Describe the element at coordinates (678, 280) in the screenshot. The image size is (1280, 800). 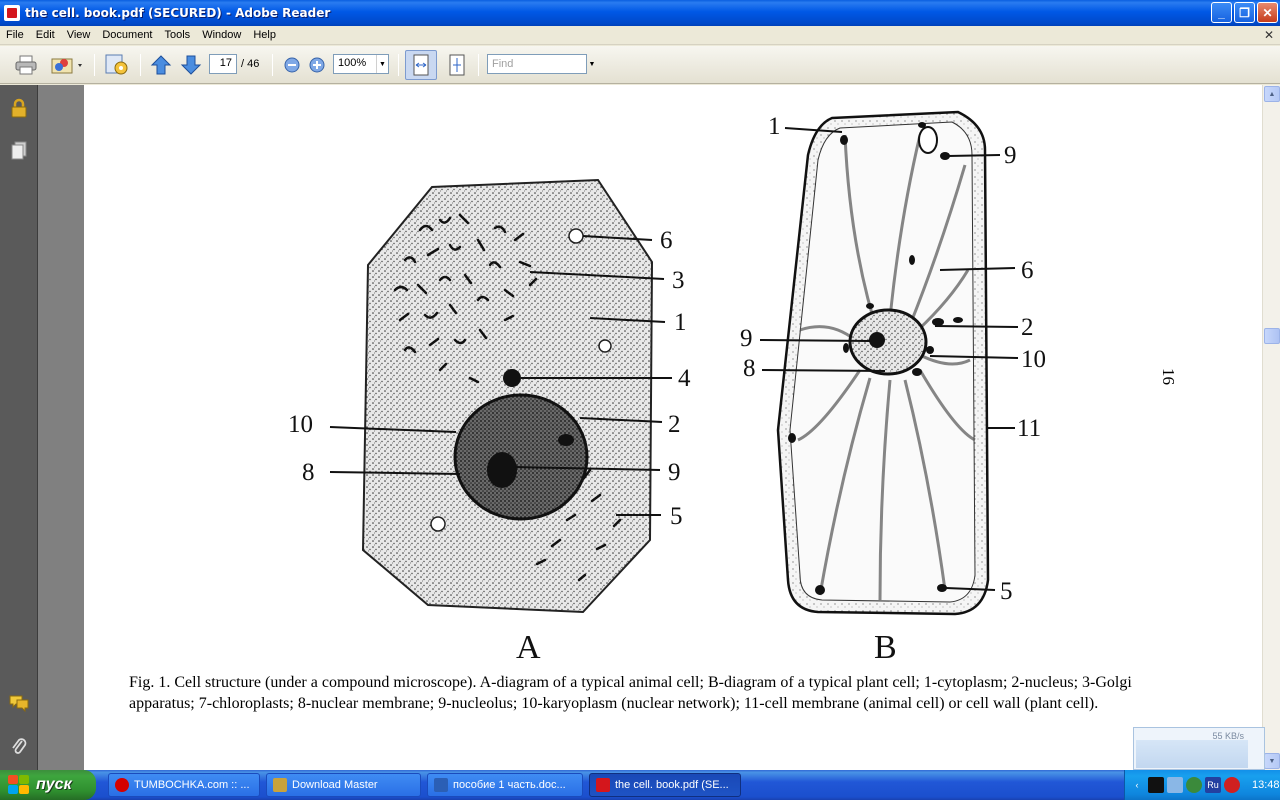
I see `label-a-3: 3` at that location.